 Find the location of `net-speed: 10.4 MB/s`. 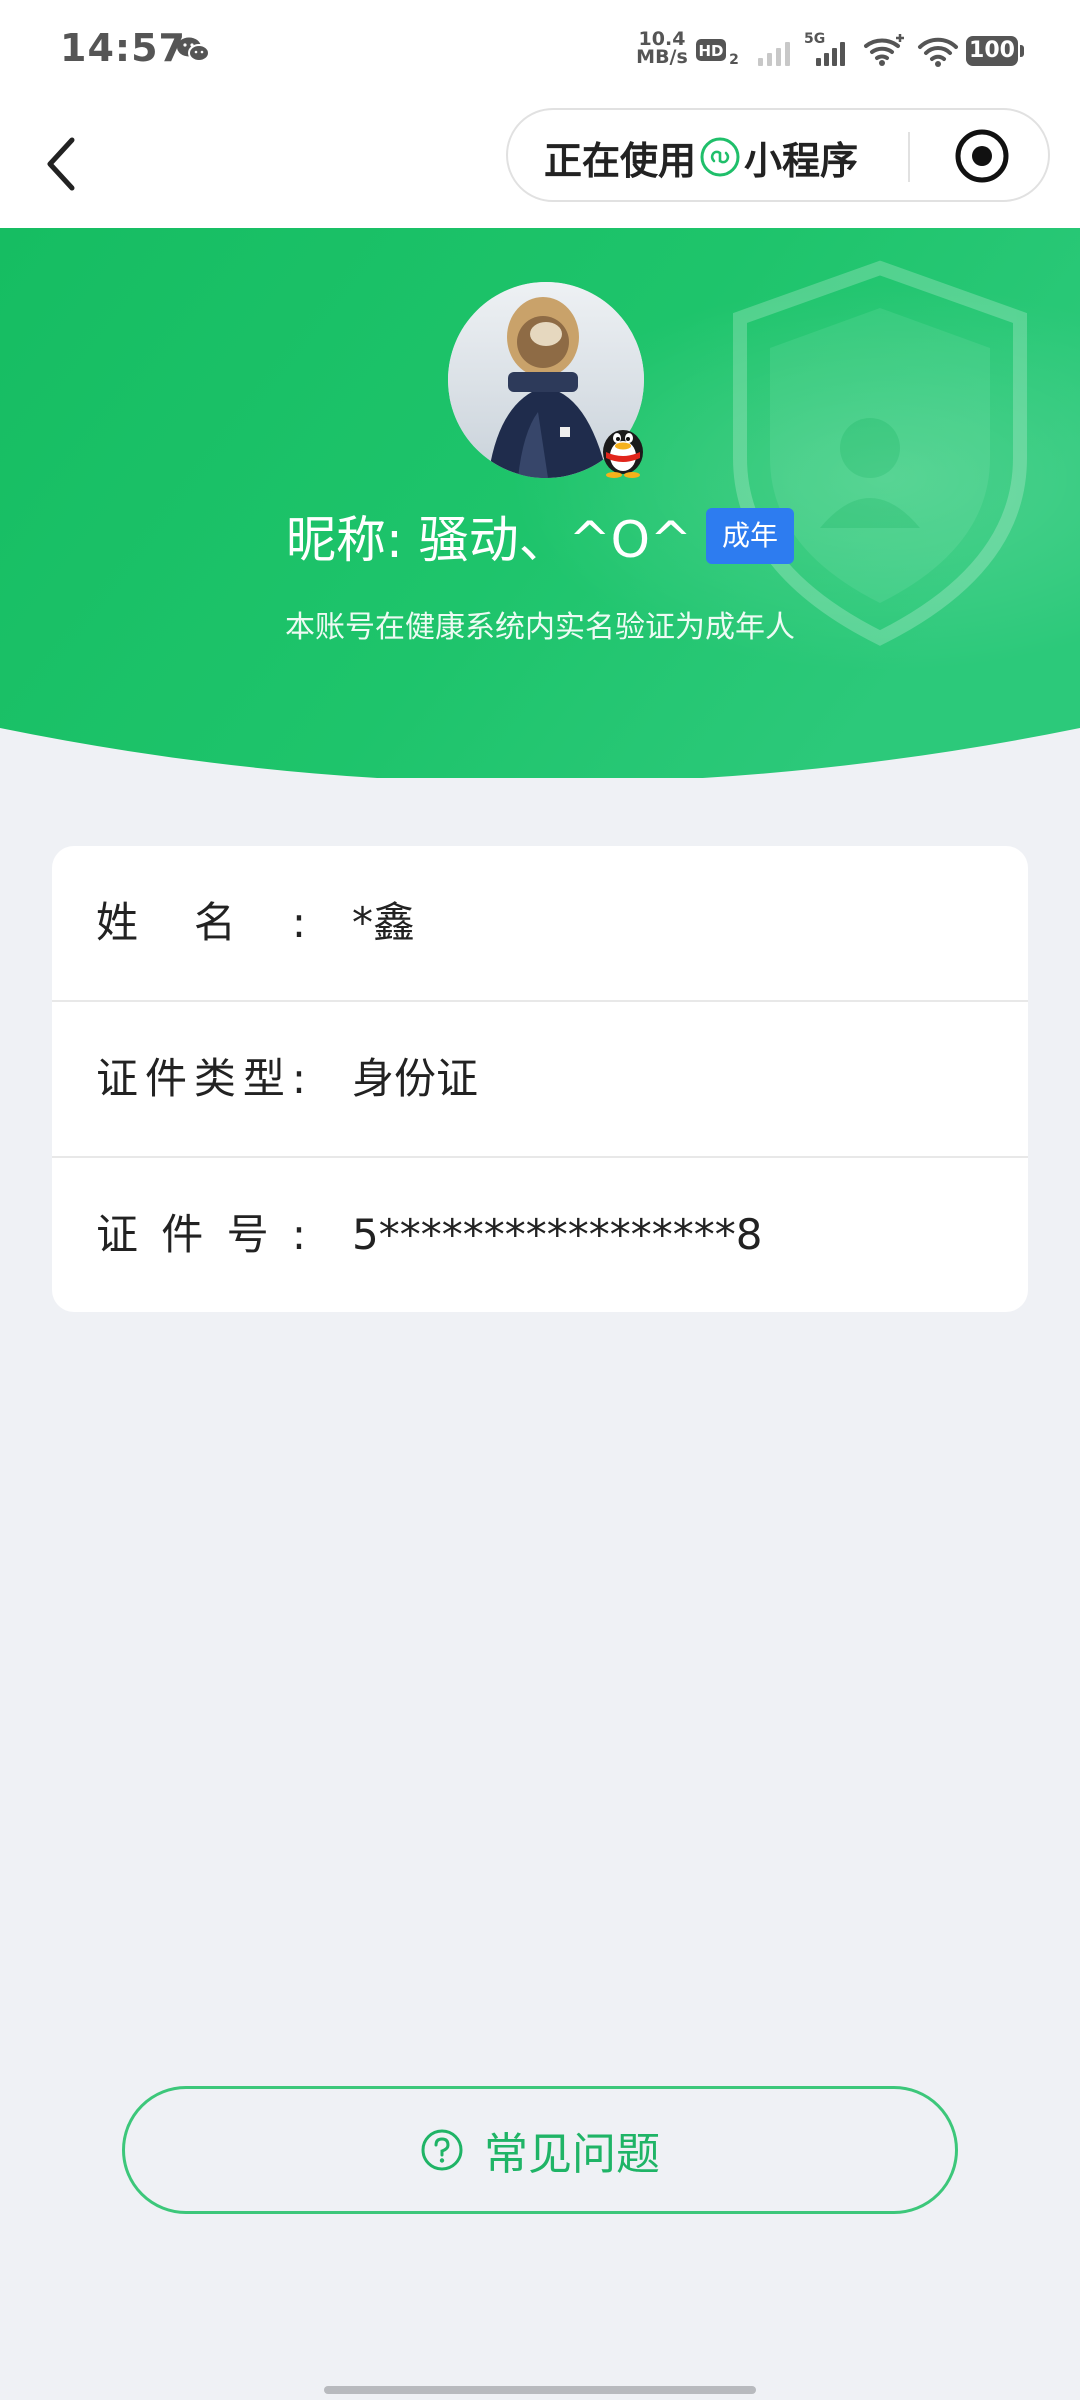

net-speed: 10.4 MB/s is located at coordinates (662, 49).